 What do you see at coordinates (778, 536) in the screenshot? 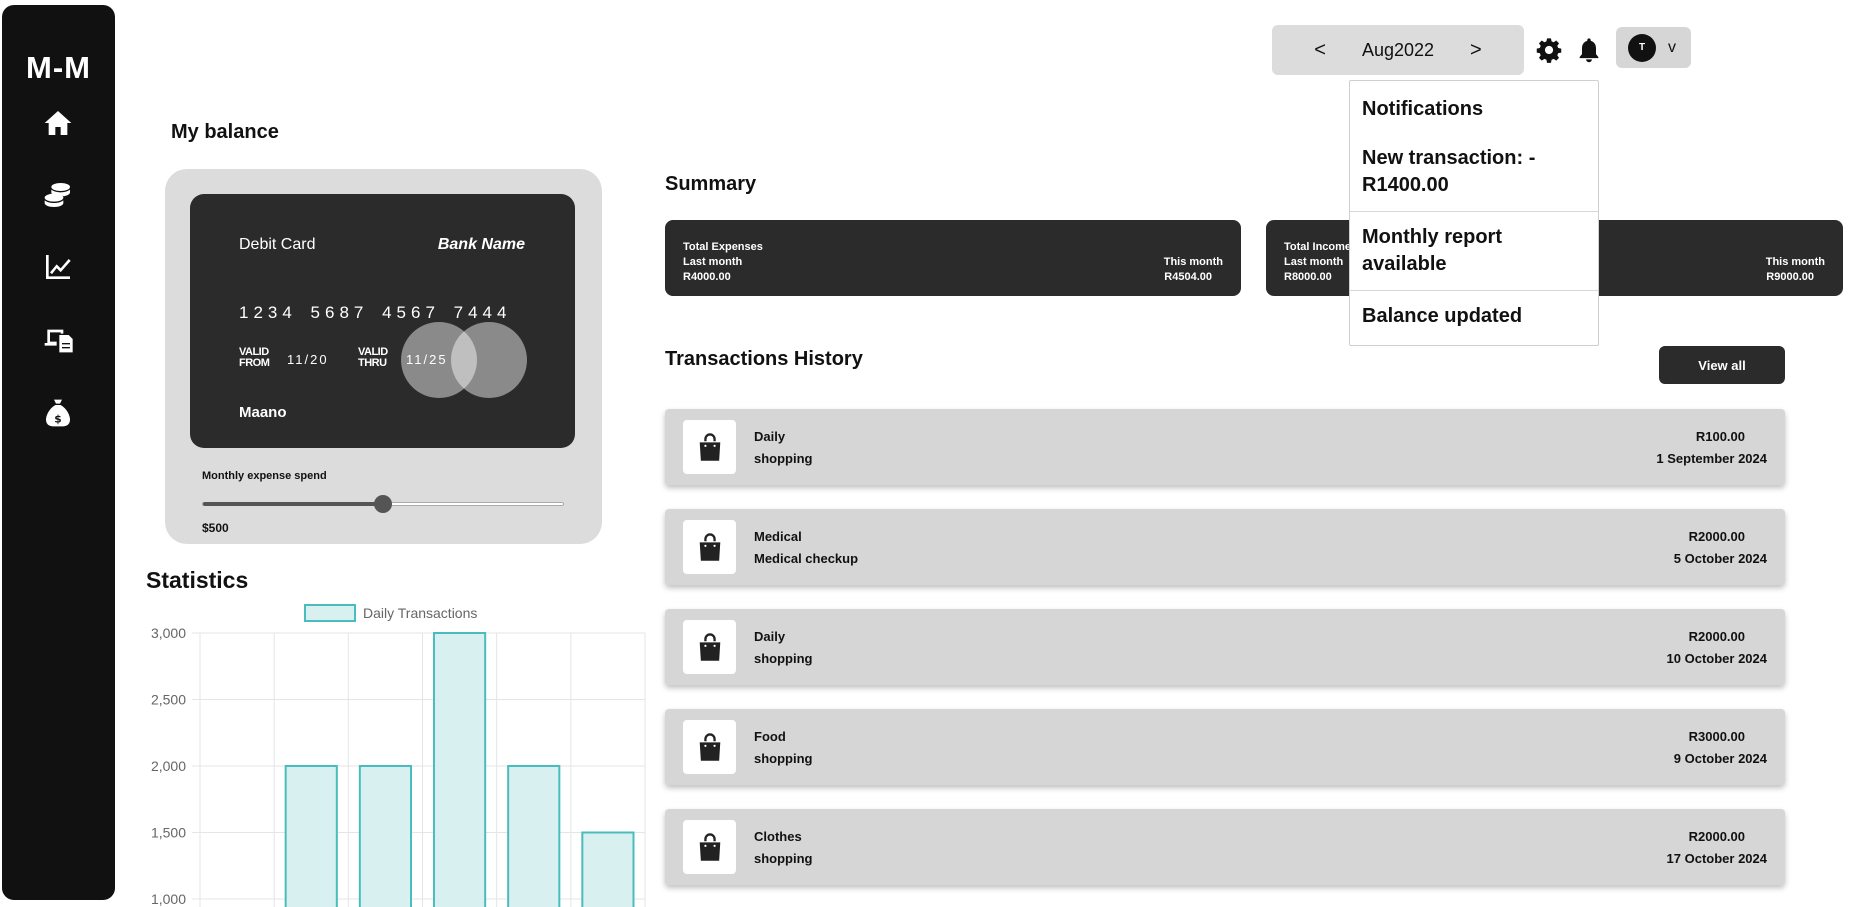
I see `transaction-name: Medical` at bounding box center [778, 536].